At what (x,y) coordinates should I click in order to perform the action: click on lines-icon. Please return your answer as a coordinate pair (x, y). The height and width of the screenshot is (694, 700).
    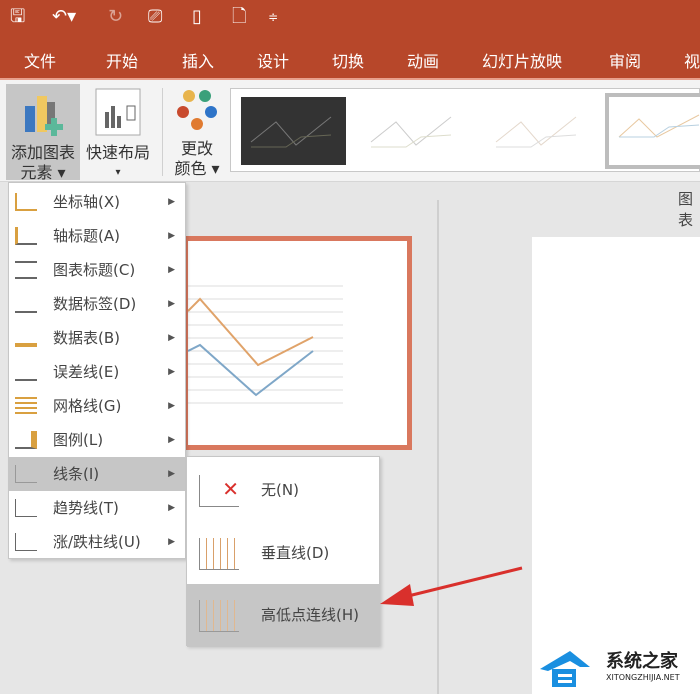
    Looking at the image, I should click on (26, 474).